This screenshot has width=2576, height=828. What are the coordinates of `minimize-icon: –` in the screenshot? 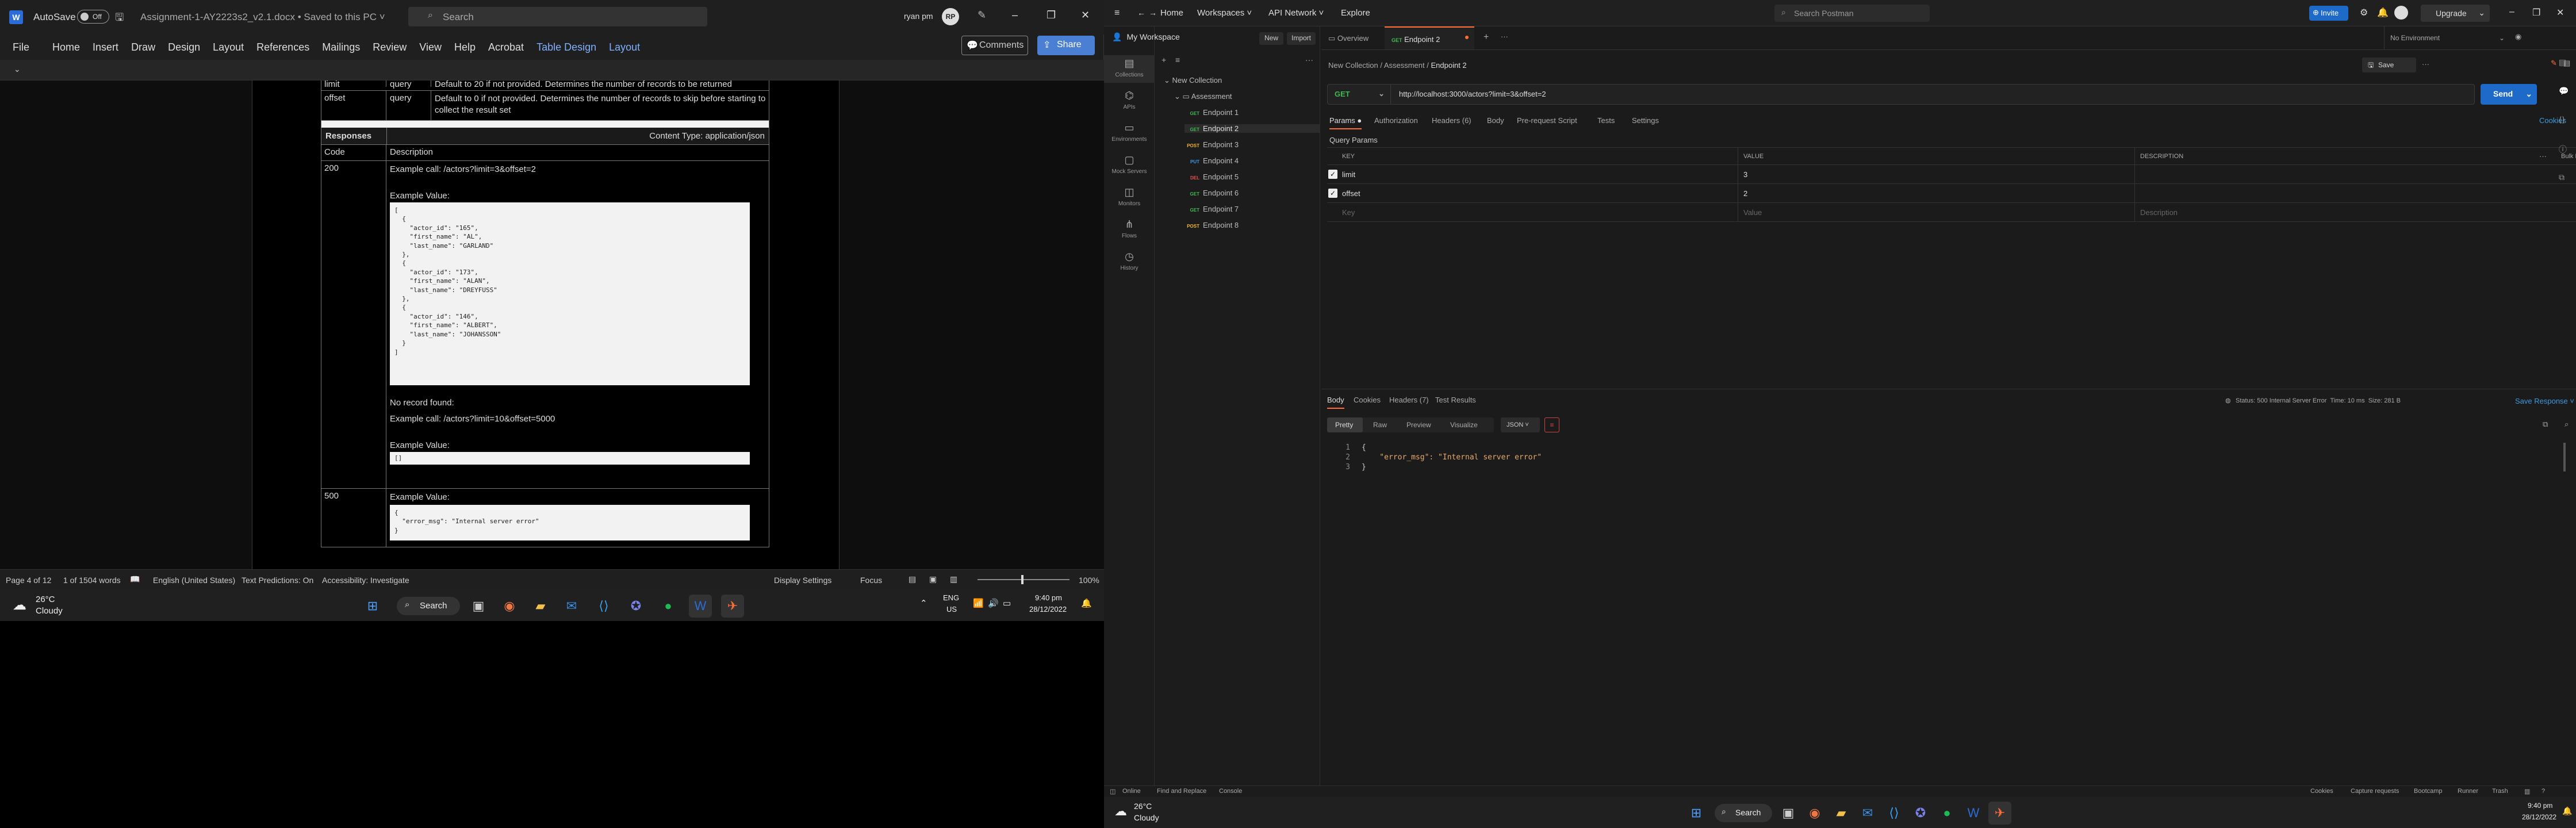 It's located at (1015, 15).